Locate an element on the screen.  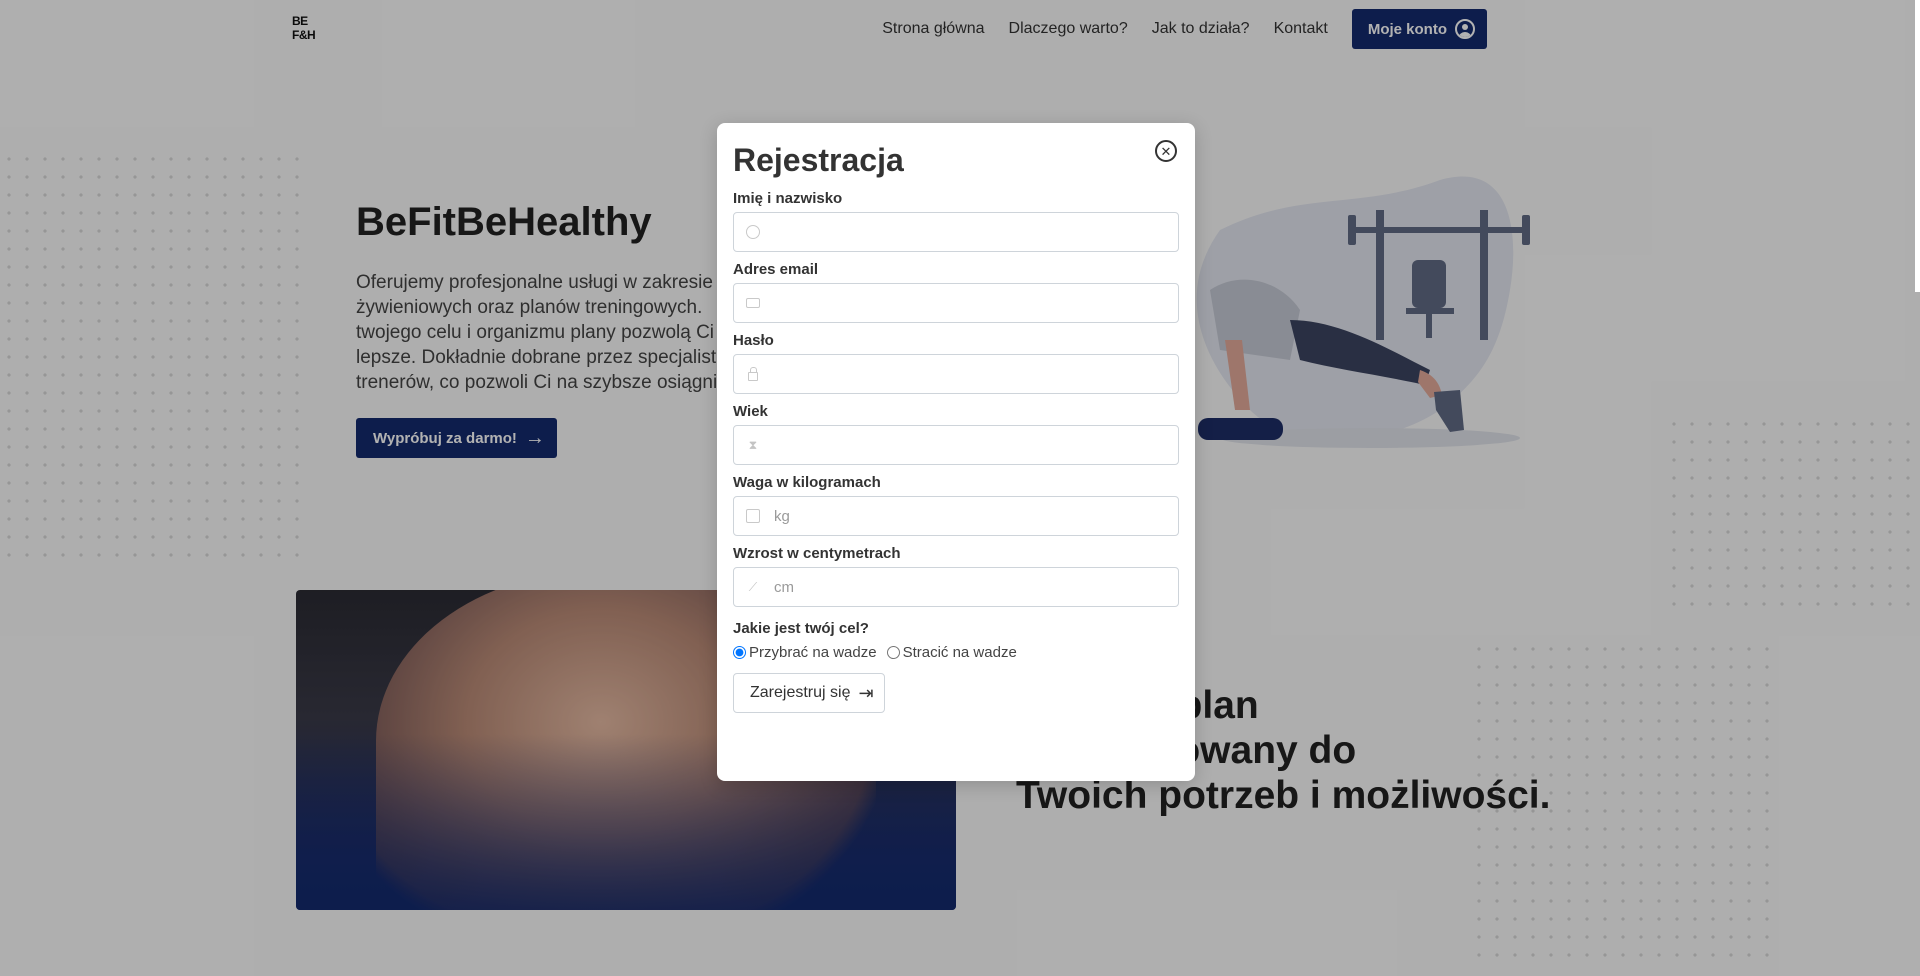
age-input-wrap: ⧗ is located at coordinates (956, 445).